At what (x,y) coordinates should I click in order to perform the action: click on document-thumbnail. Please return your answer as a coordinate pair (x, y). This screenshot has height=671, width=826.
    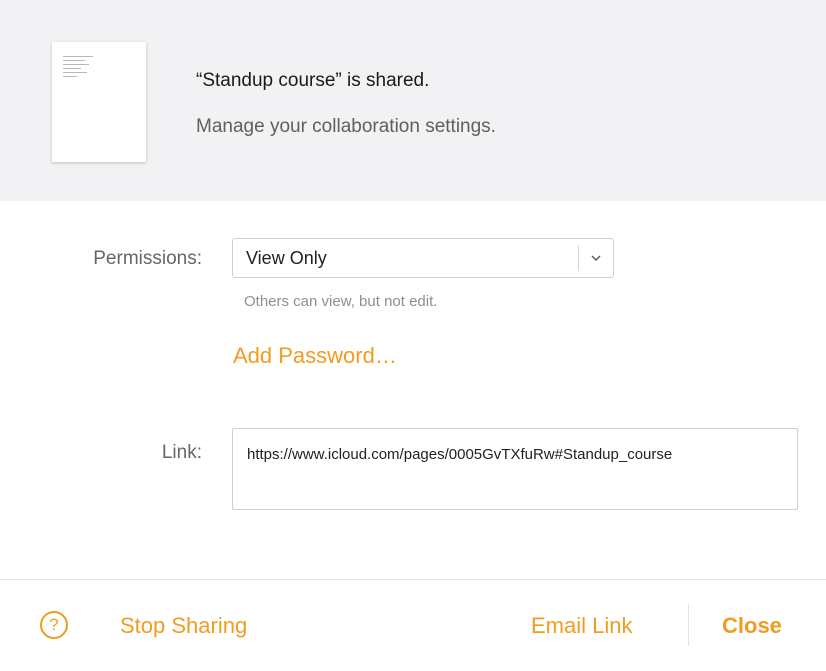
    Looking at the image, I should click on (99, 102).